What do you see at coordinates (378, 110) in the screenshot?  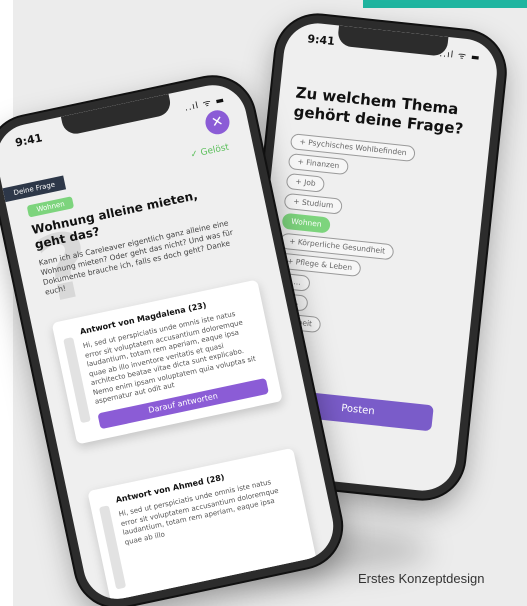 I see `topic-question-title: Zu welchem Thema gehört deine Frage?` at bounding box center [378, 110].